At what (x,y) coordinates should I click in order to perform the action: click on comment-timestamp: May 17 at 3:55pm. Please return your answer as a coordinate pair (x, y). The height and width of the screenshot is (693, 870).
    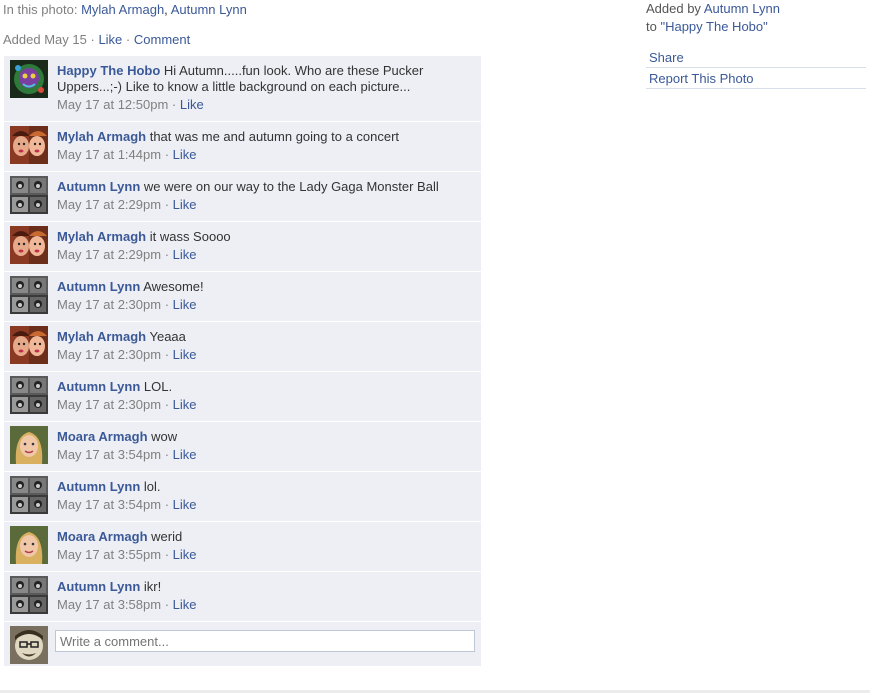
    Looking at the image, I should click on (109, 554).